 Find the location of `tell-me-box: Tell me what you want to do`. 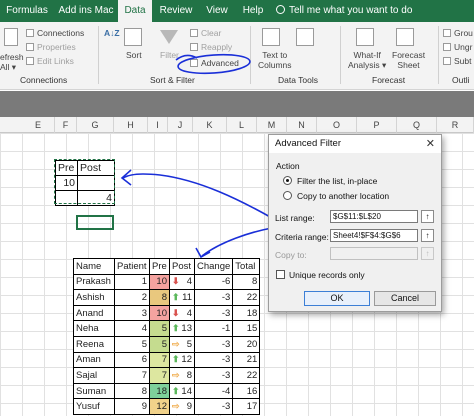

tell-me-box: Tell me what you want to do is located at coordinates (344, 11).